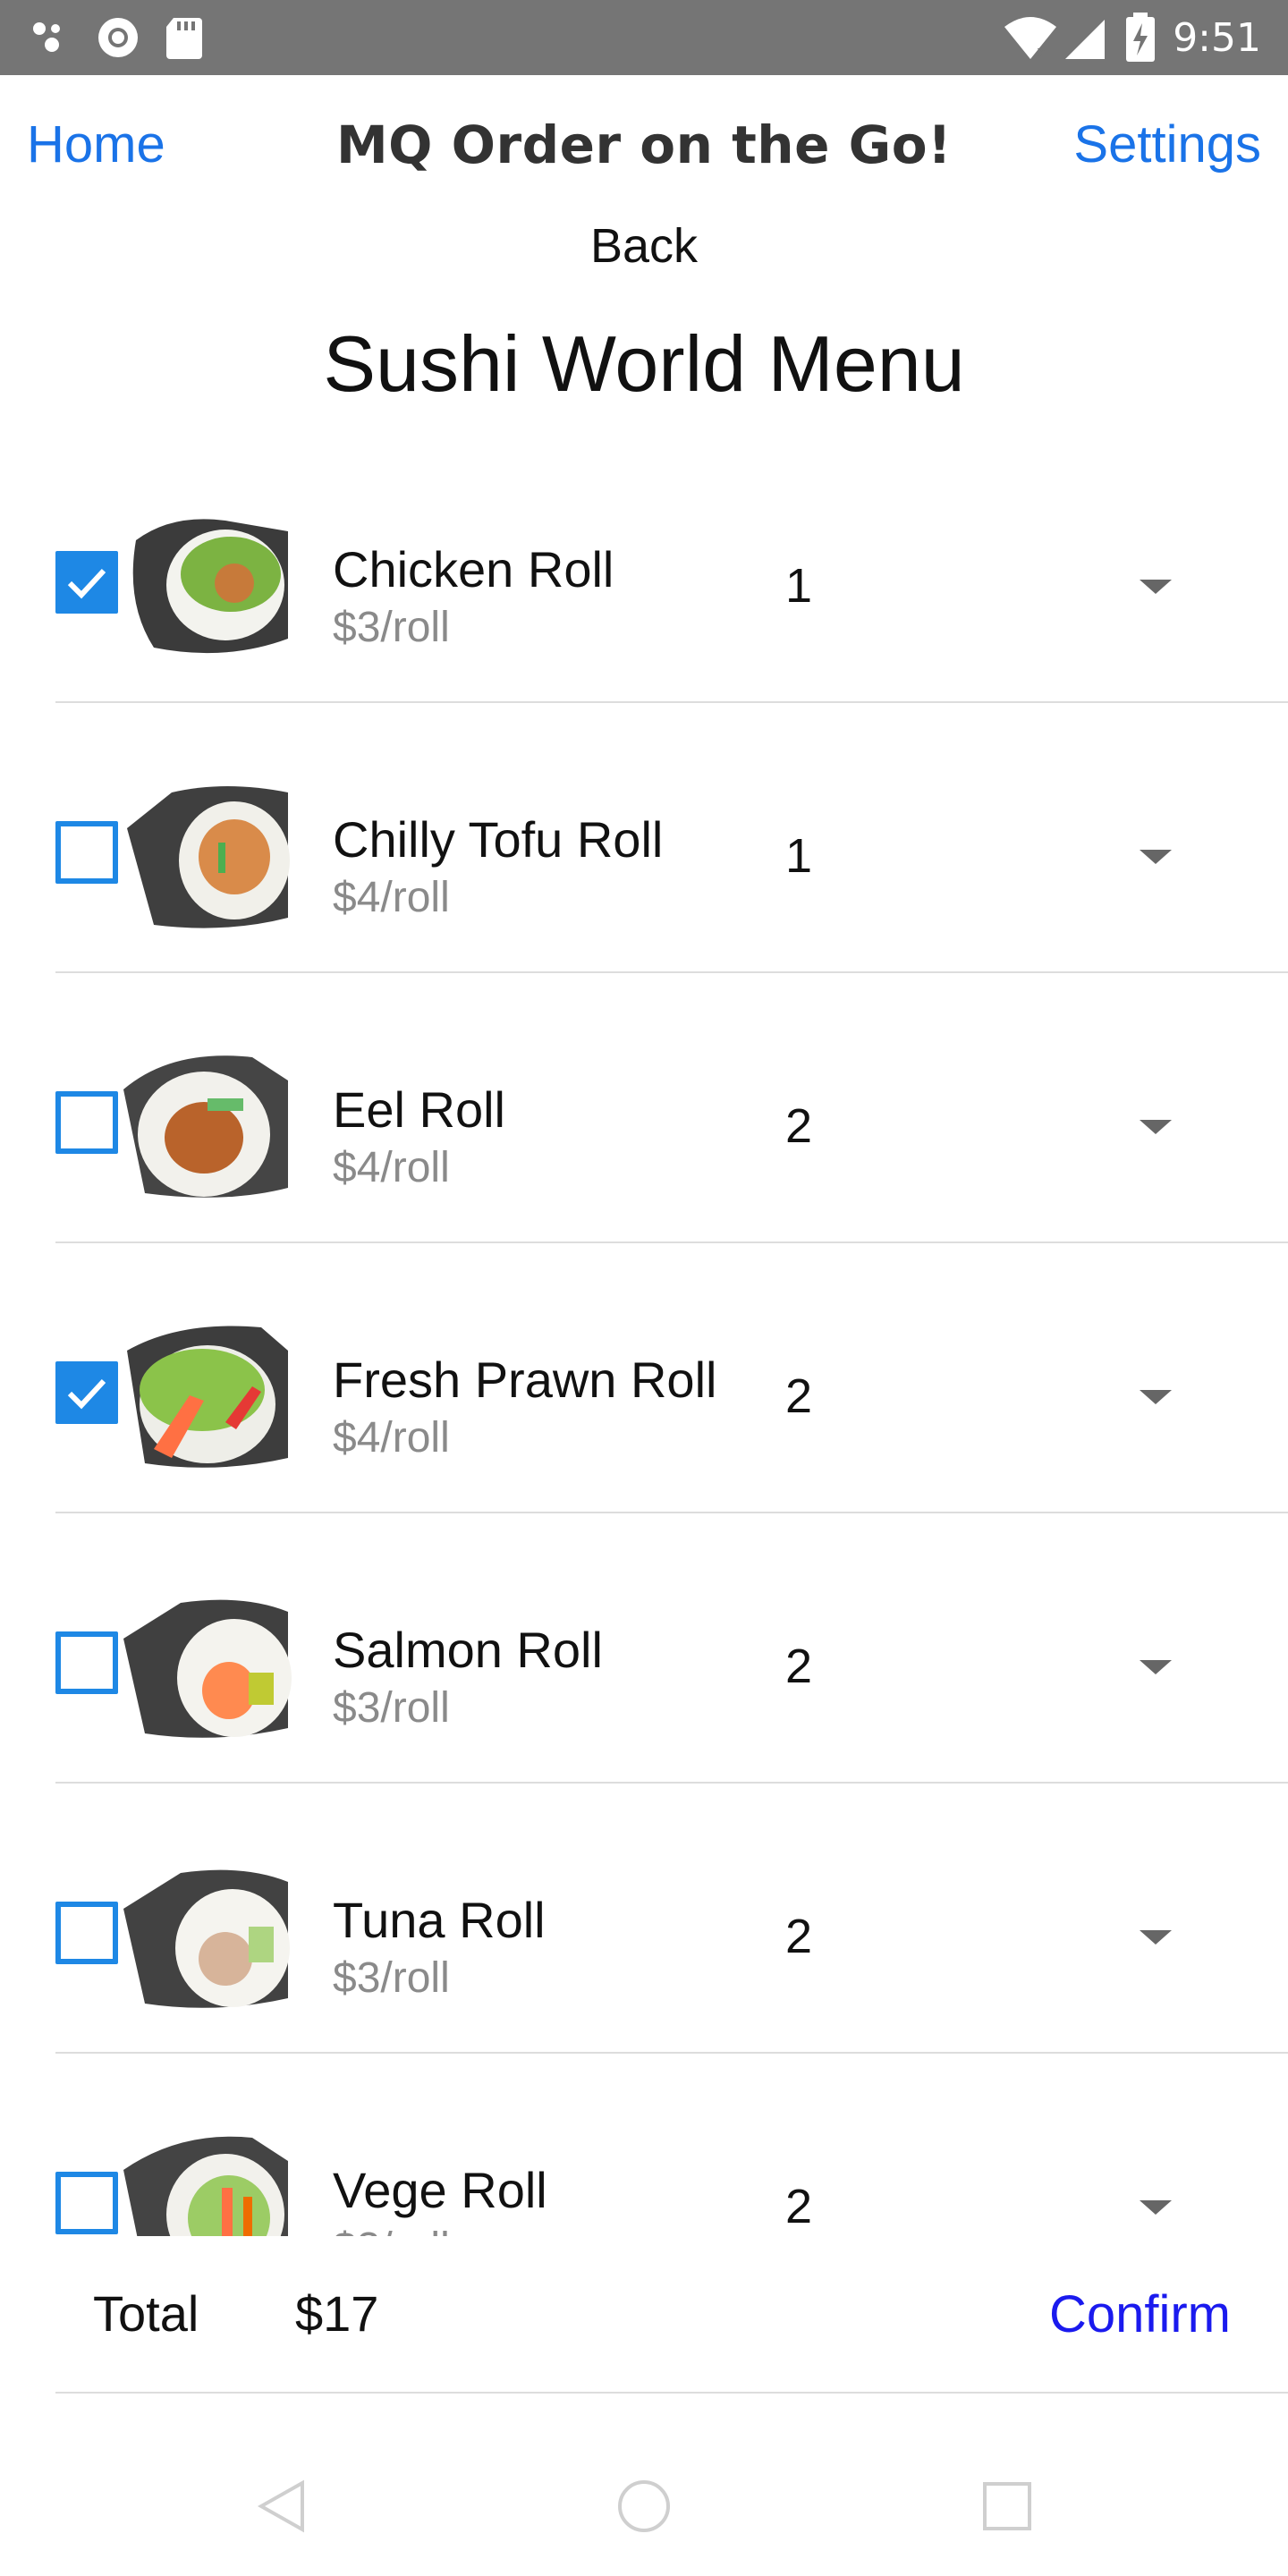 The height and width of the screenshot is (2576, 1288). What do you see at coordinates (473, 569) in the screenshot?
I see `item-name: Chicken Roll` at bounding box center [473, 569].